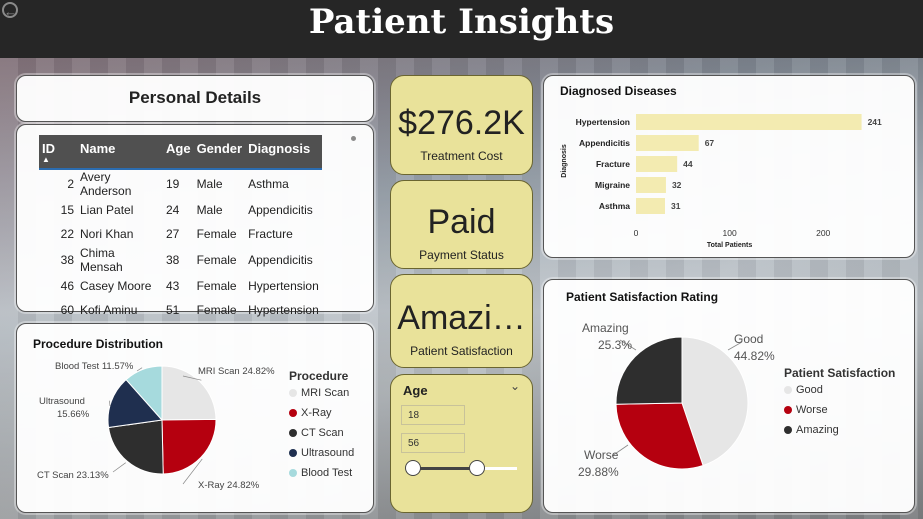  Describe the element at coordinates (229, 485) in the screenshot. I see `pie-data-label: X-Ray 24.82%` at that location.